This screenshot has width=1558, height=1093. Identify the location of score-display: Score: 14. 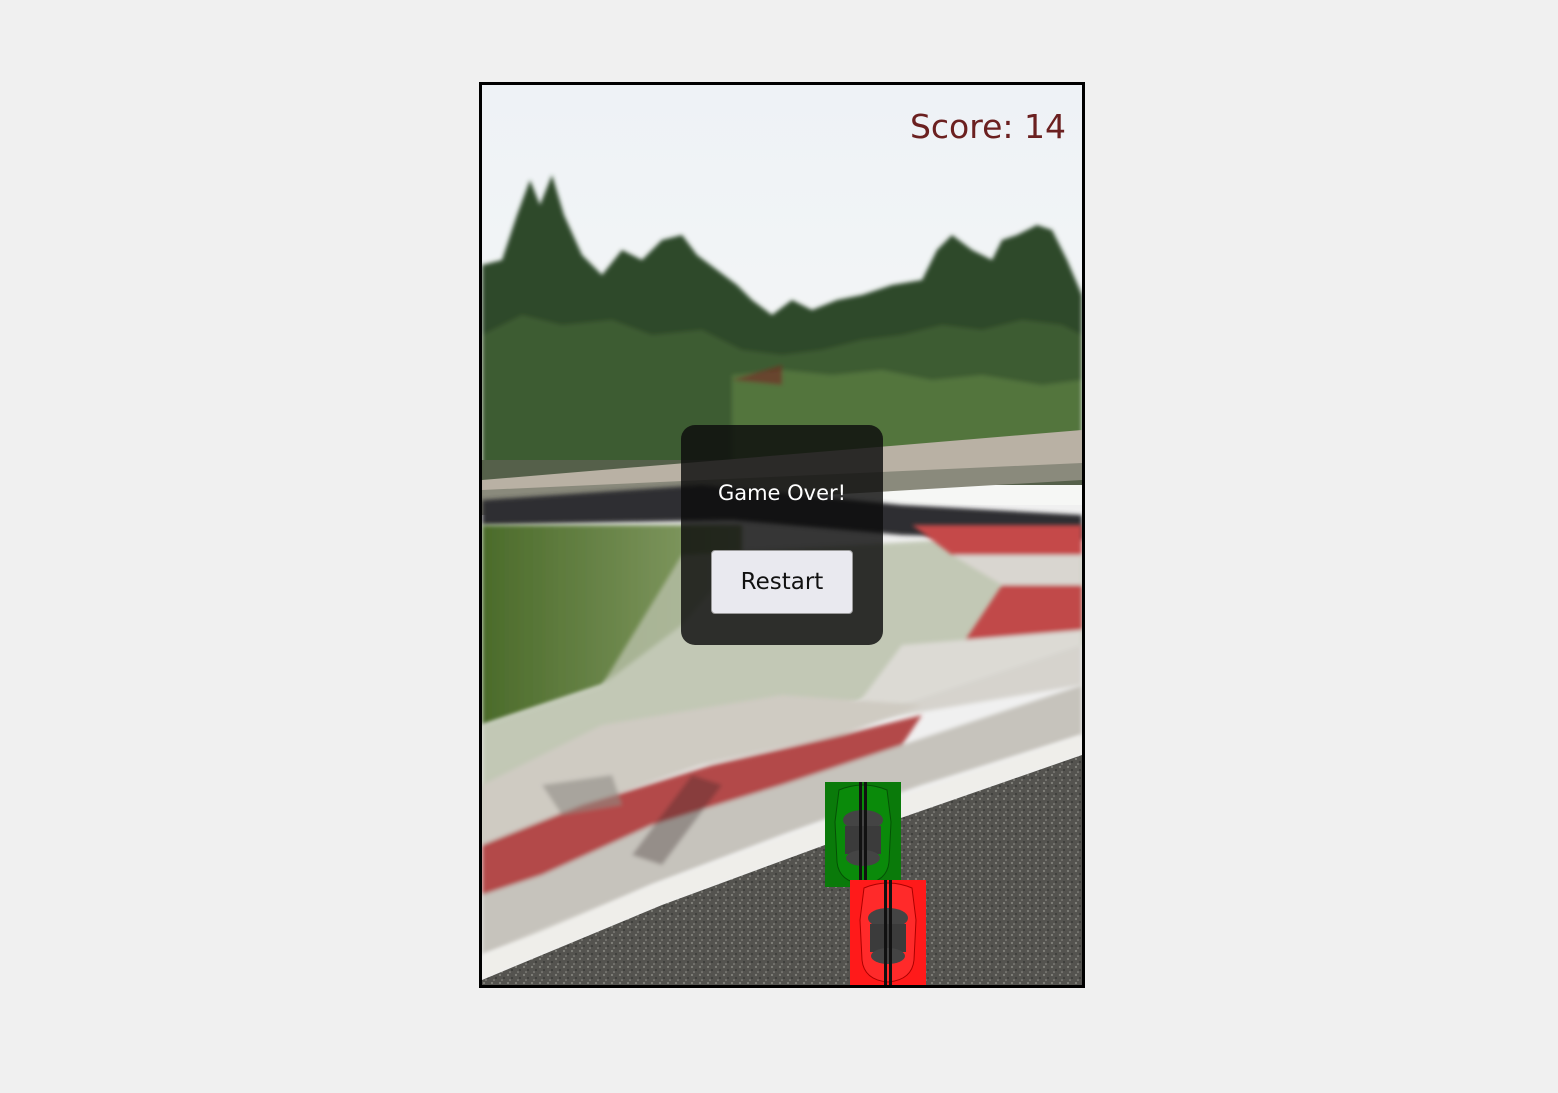
(987, 126).